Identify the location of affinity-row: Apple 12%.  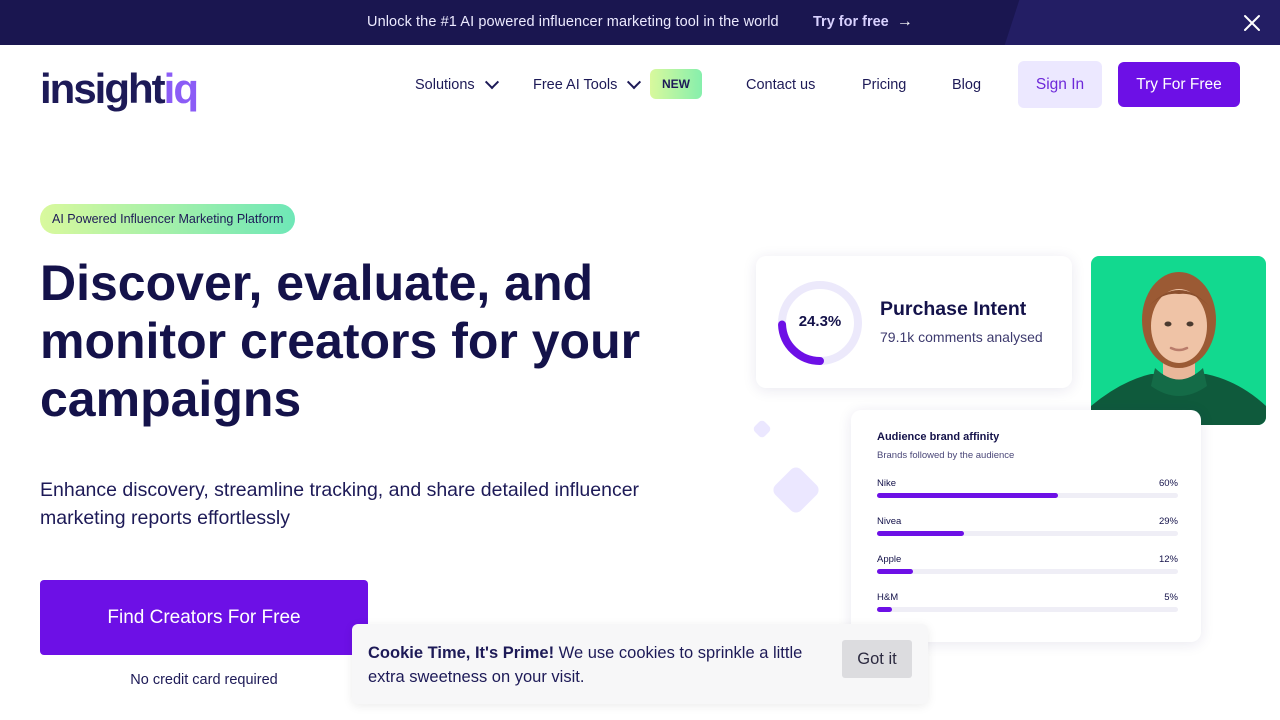
(1027, 569).